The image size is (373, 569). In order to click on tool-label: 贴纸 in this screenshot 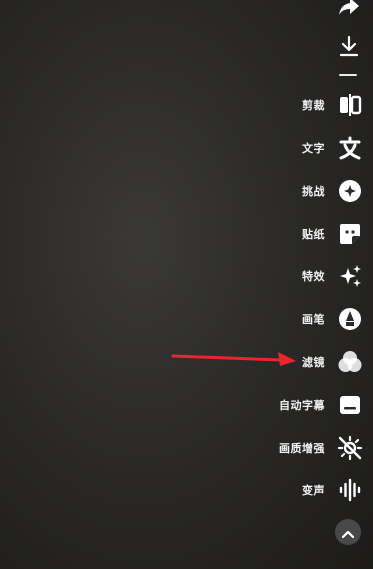, I will do `click(313, 234)`.